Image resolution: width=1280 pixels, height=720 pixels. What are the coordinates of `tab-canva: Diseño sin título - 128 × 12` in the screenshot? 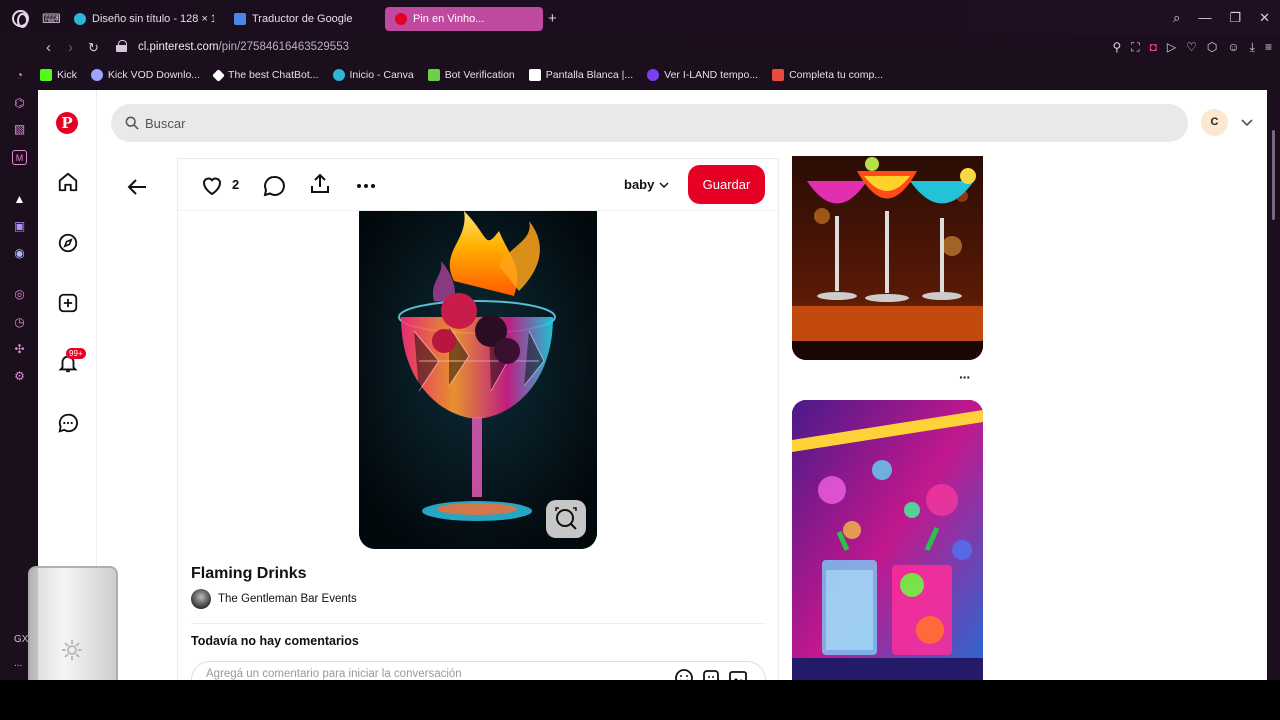 It's located at (139, 19).